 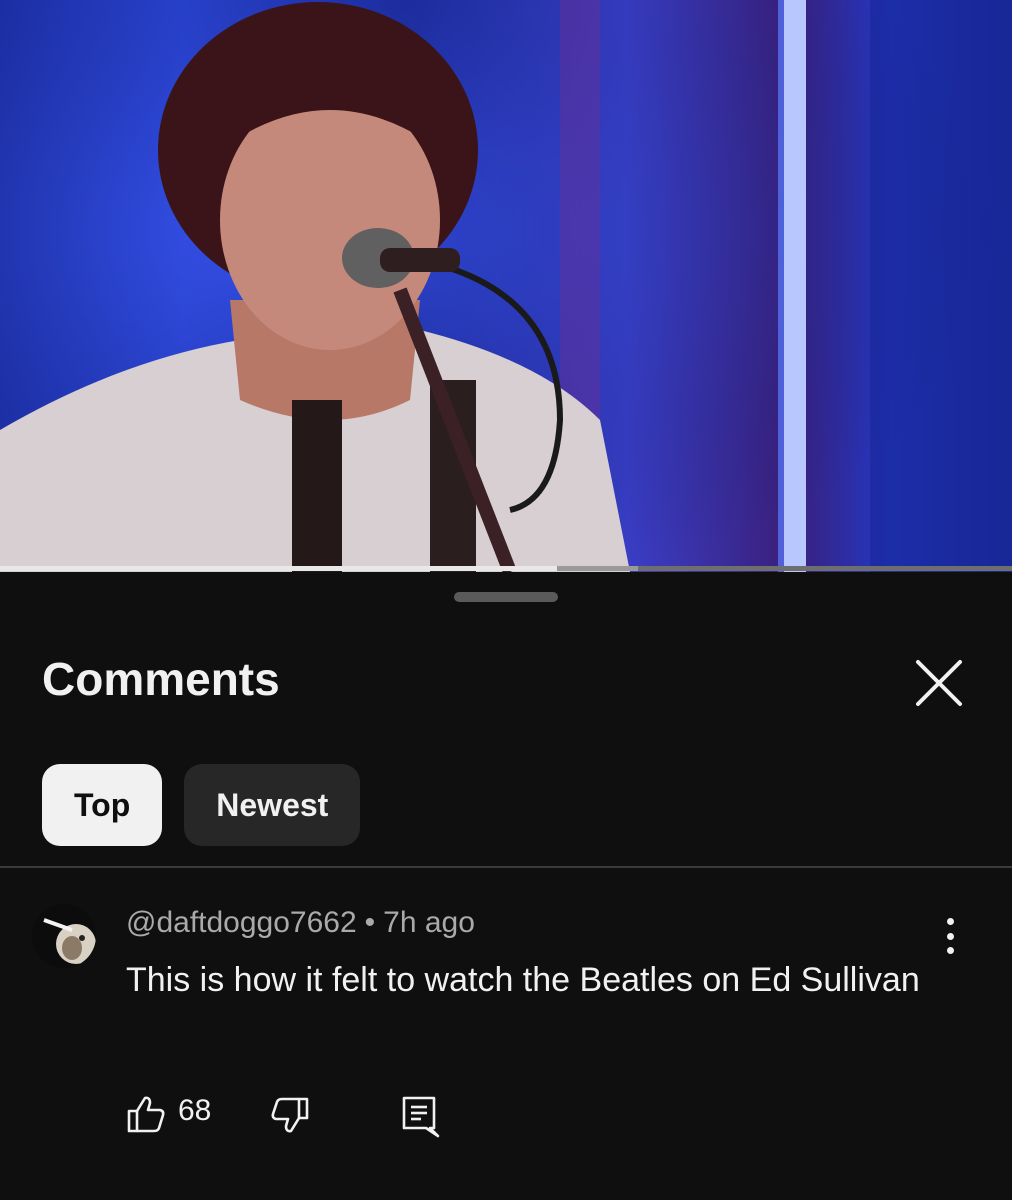 I want to click on more-options-button, so click(x=950, y=936).